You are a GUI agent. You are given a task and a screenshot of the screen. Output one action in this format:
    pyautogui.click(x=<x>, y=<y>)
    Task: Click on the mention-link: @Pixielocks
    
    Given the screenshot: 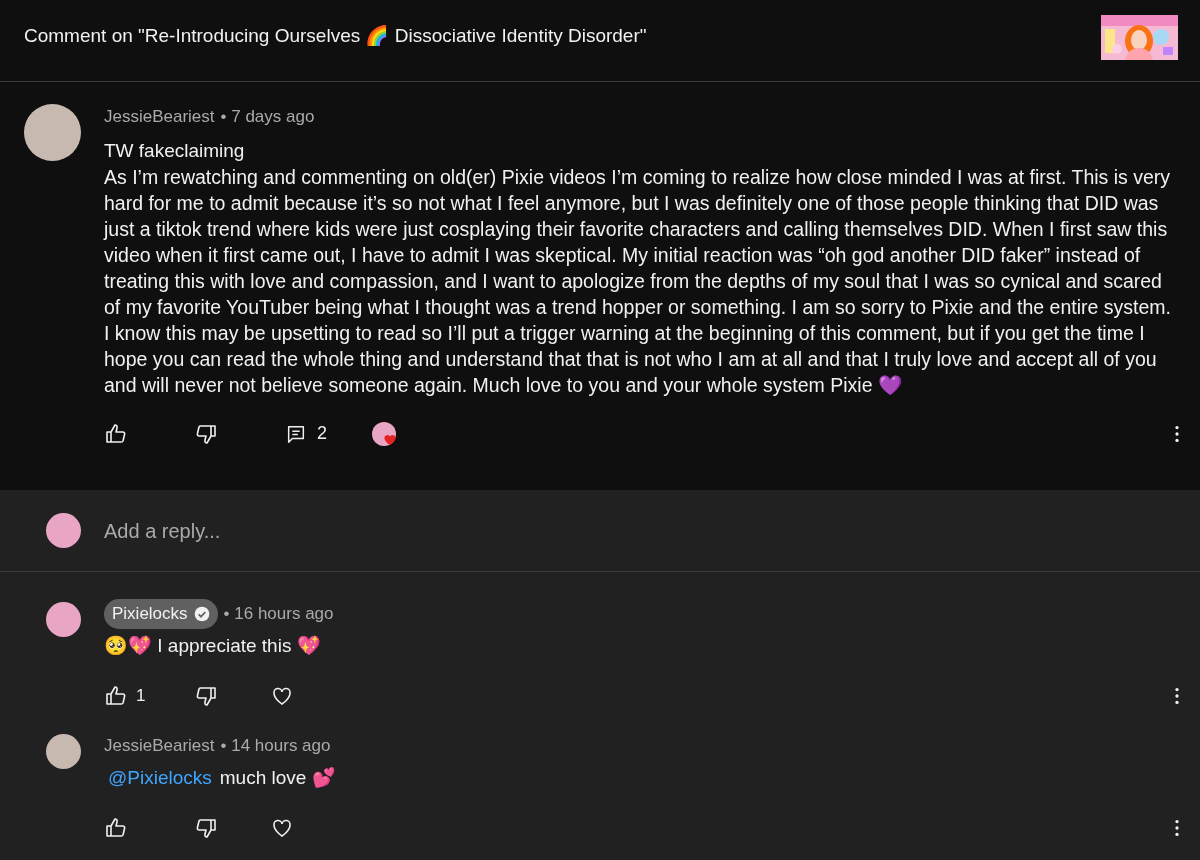 What is the action you would take?
    pyautogui.click(x=160, y=778)
    